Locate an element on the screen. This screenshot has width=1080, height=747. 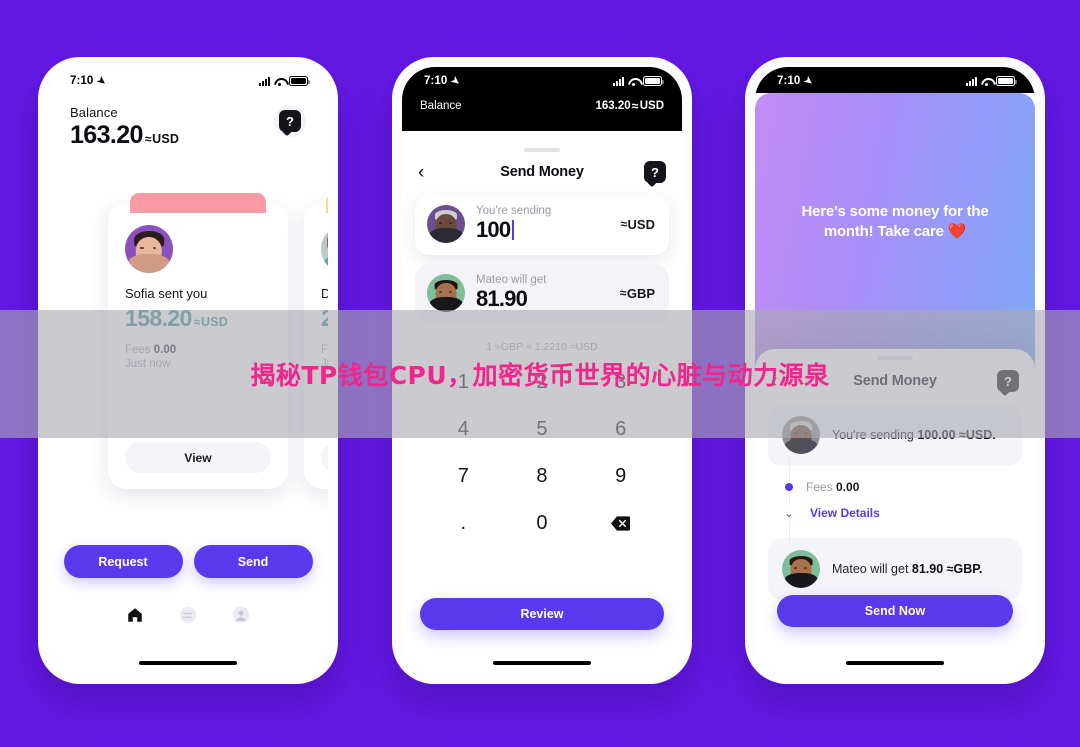
dark-header: 7:10 ➤ is located at coordinates (895, 80).